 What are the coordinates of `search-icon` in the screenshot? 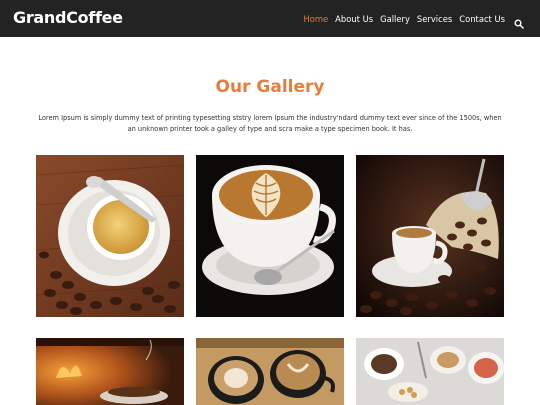 It's located at (519, 21).